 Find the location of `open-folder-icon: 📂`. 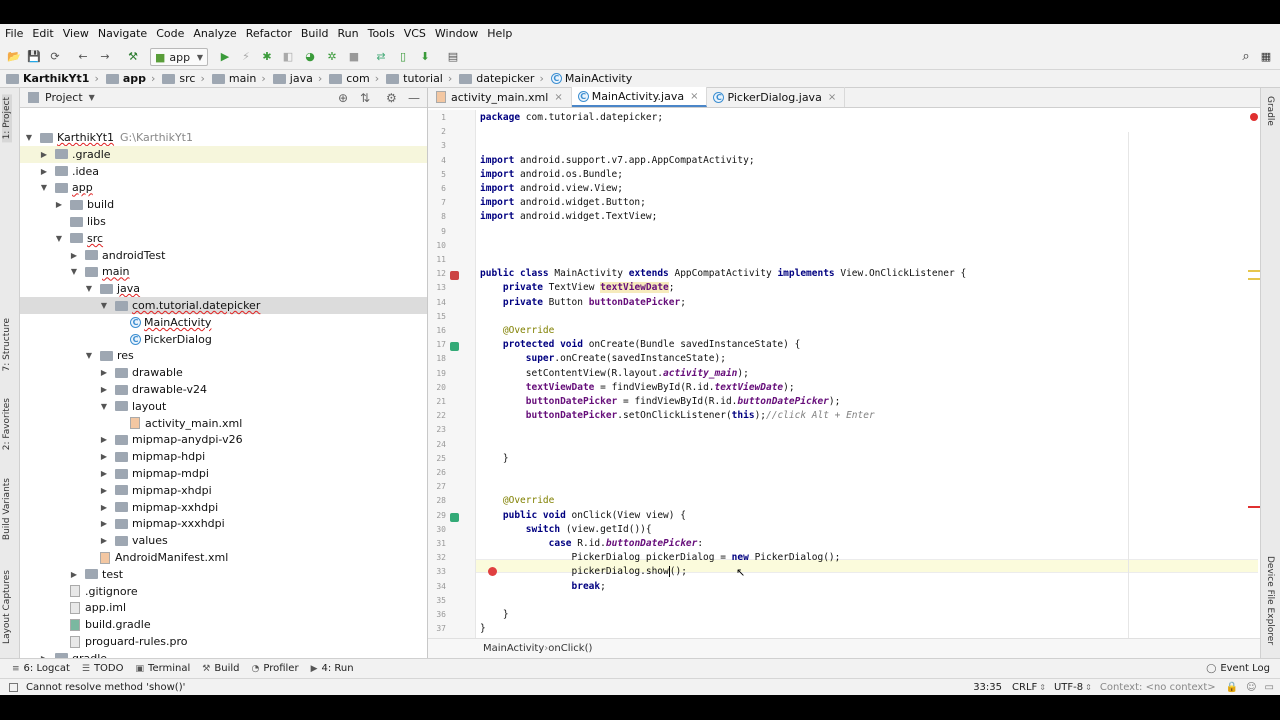

open-folder-icon: 📂 is located at coordinates (14, 57).